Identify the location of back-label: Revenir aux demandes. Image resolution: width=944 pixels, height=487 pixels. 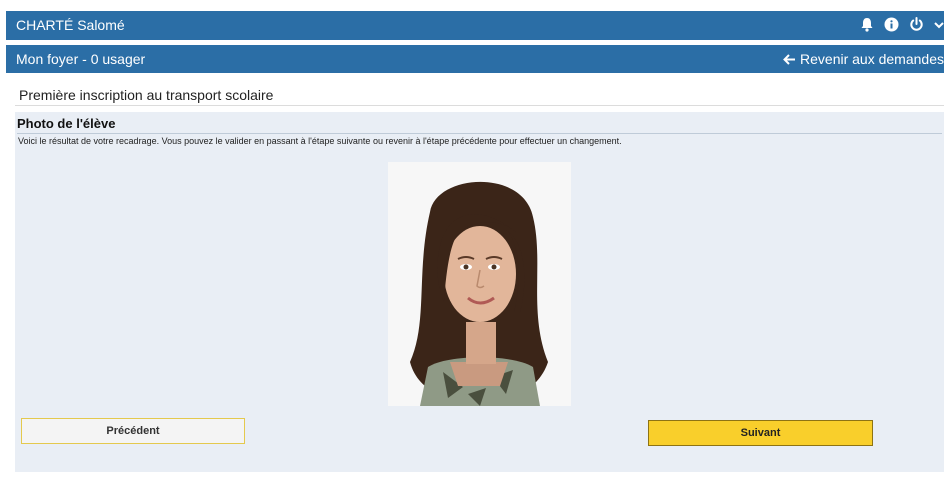
(872, 59).